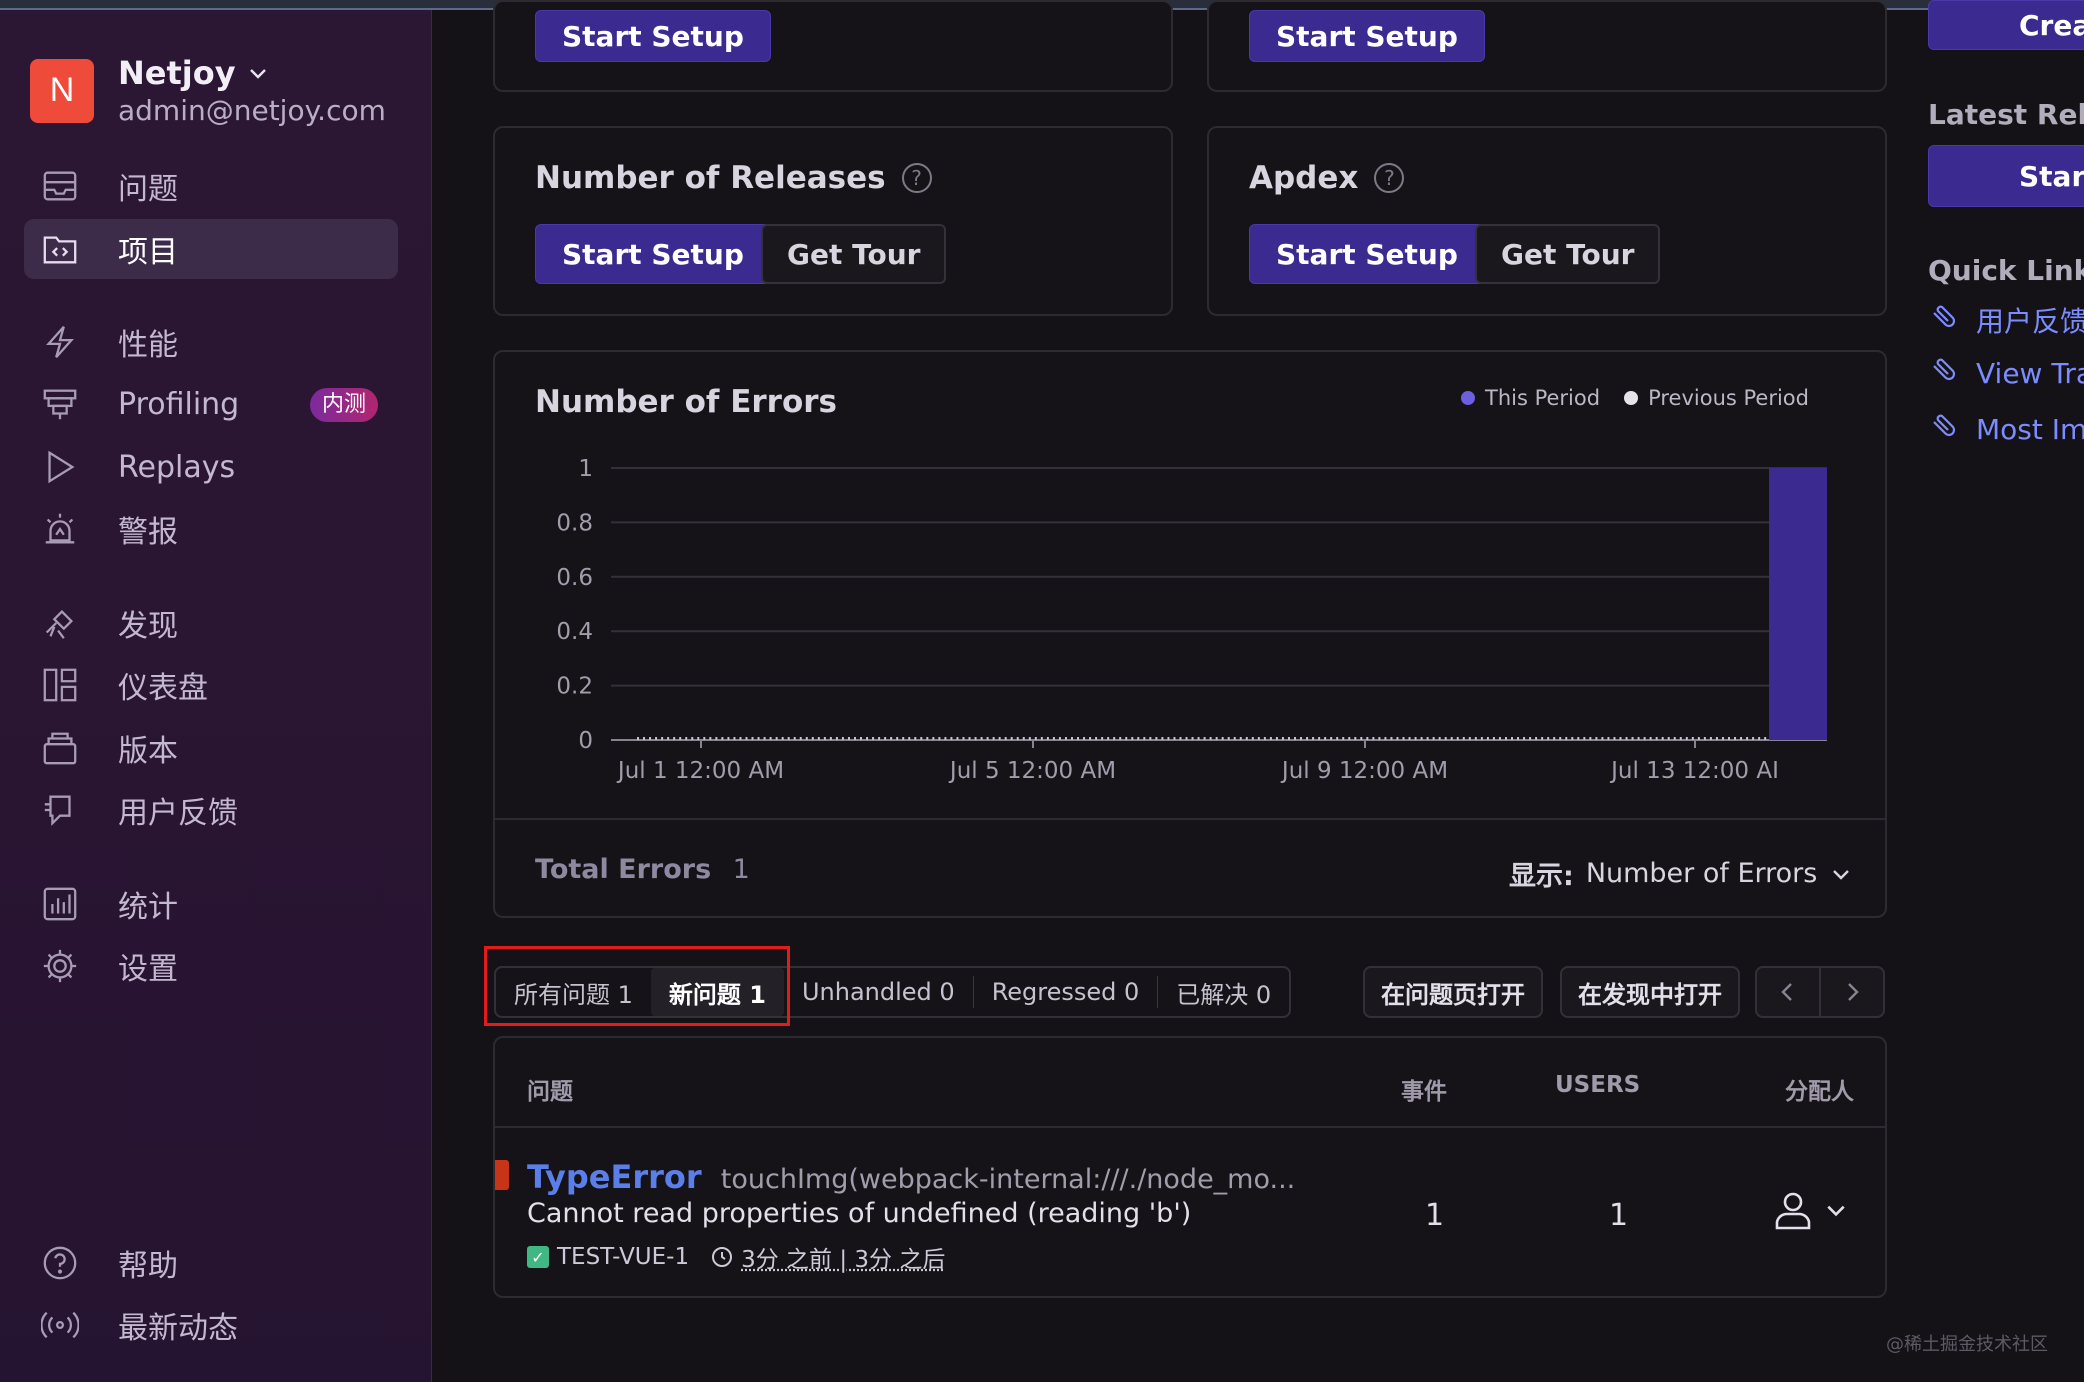  Describe the element at coordinates (2006, 373) in the screenshot. I see `quick-link-view-transactions: View Tra` at that location.